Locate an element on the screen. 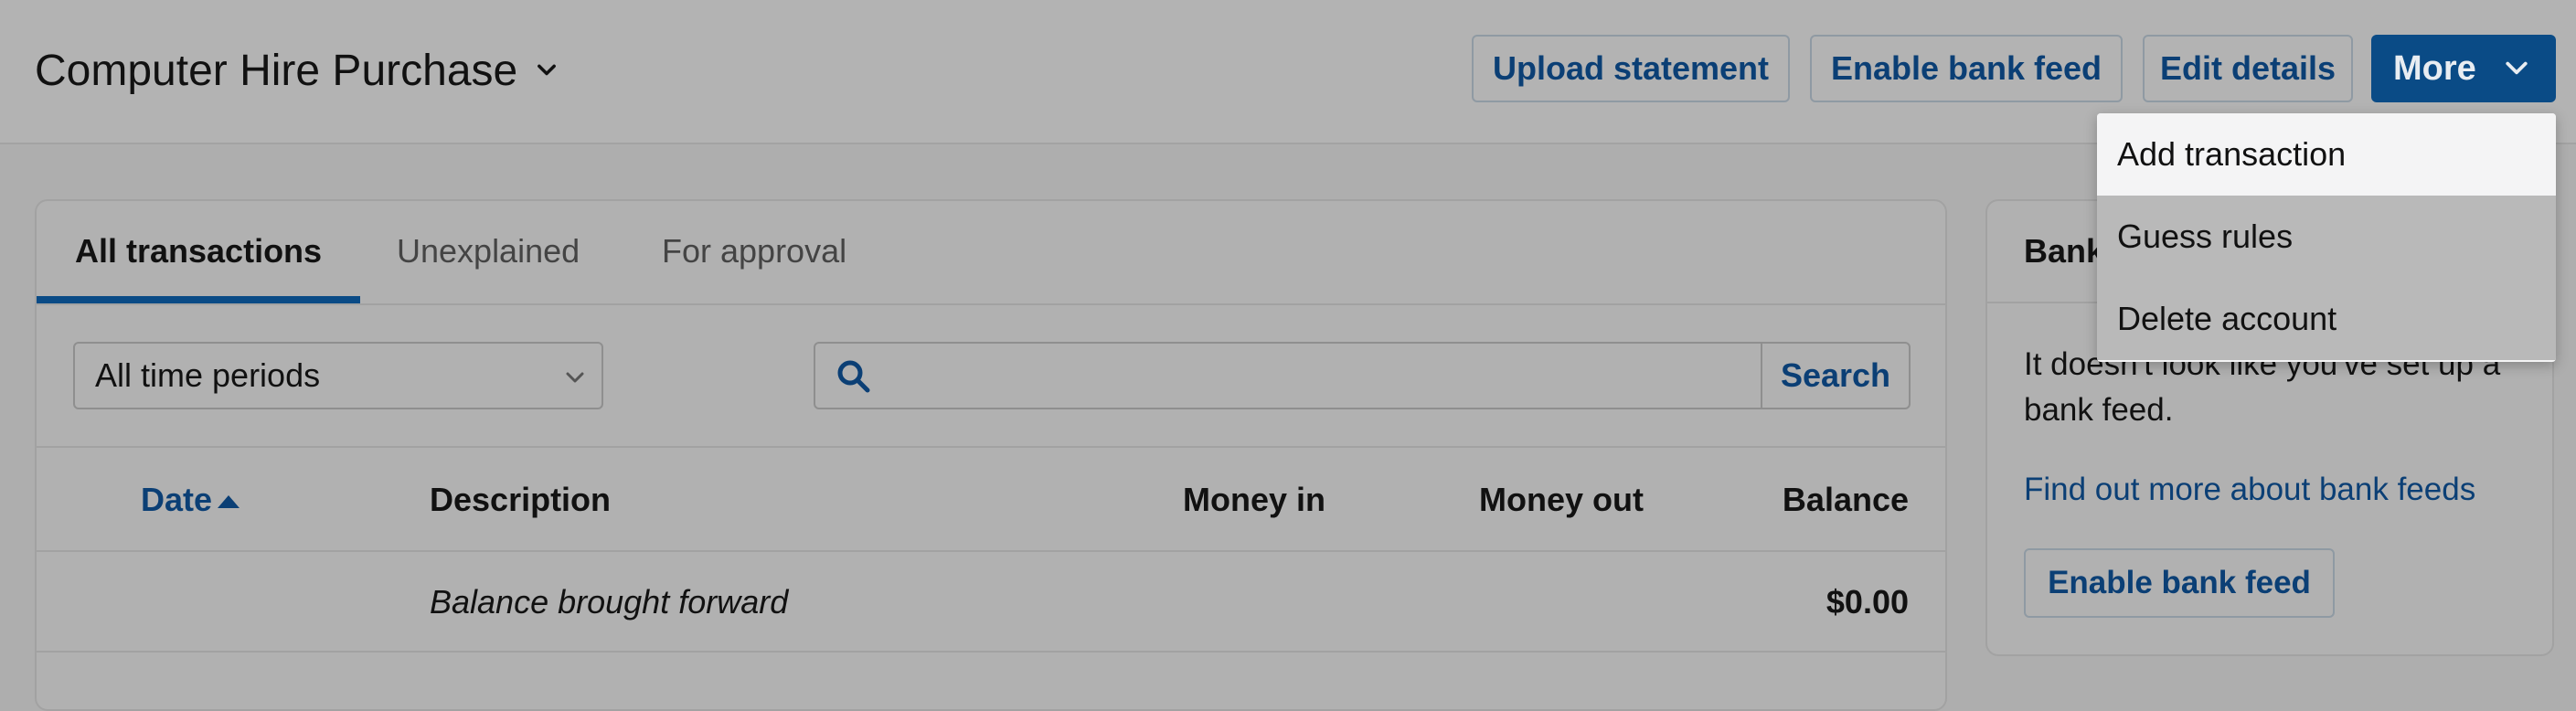 The image size is (2576, 711). search-button: Search is located at coordinates (1835, 376).